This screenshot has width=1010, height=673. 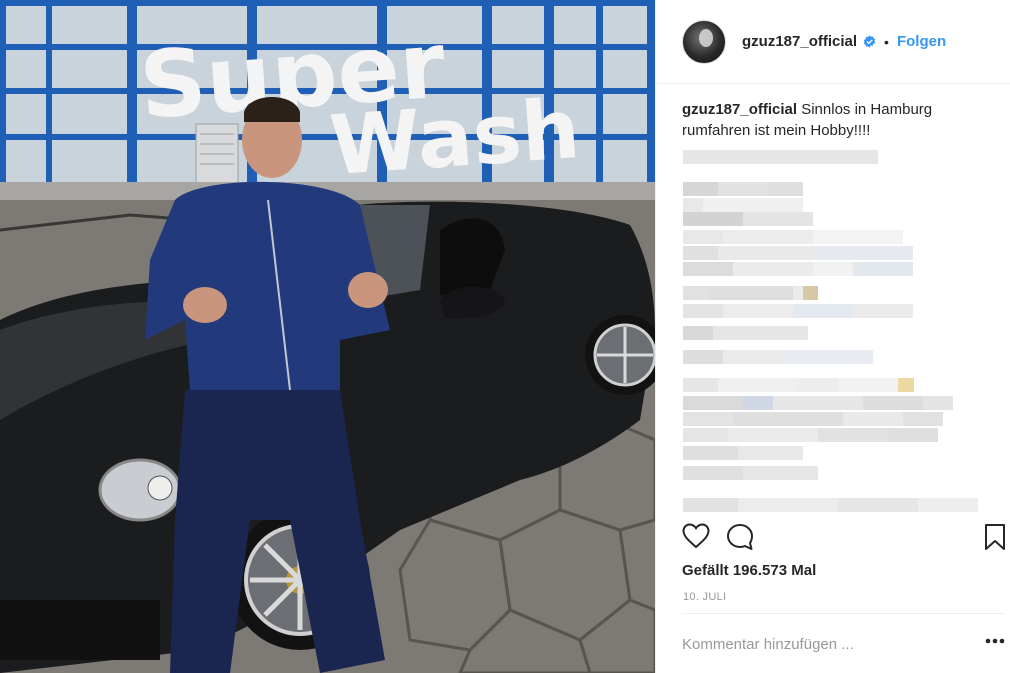 I want to click on header-username: gzuz187_official, so click(x=799, y=41).